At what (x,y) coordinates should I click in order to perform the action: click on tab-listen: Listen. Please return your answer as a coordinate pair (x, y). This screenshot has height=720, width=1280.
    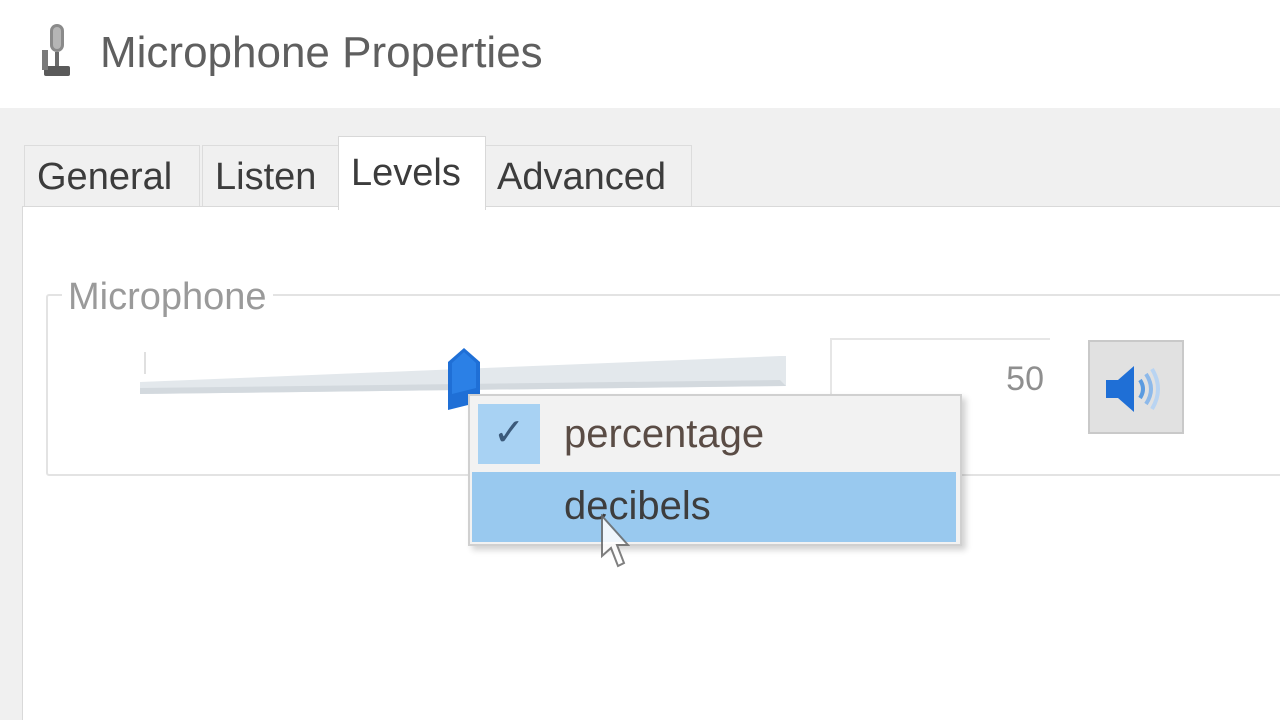
    Looking at the image, I should click on (271, 176).